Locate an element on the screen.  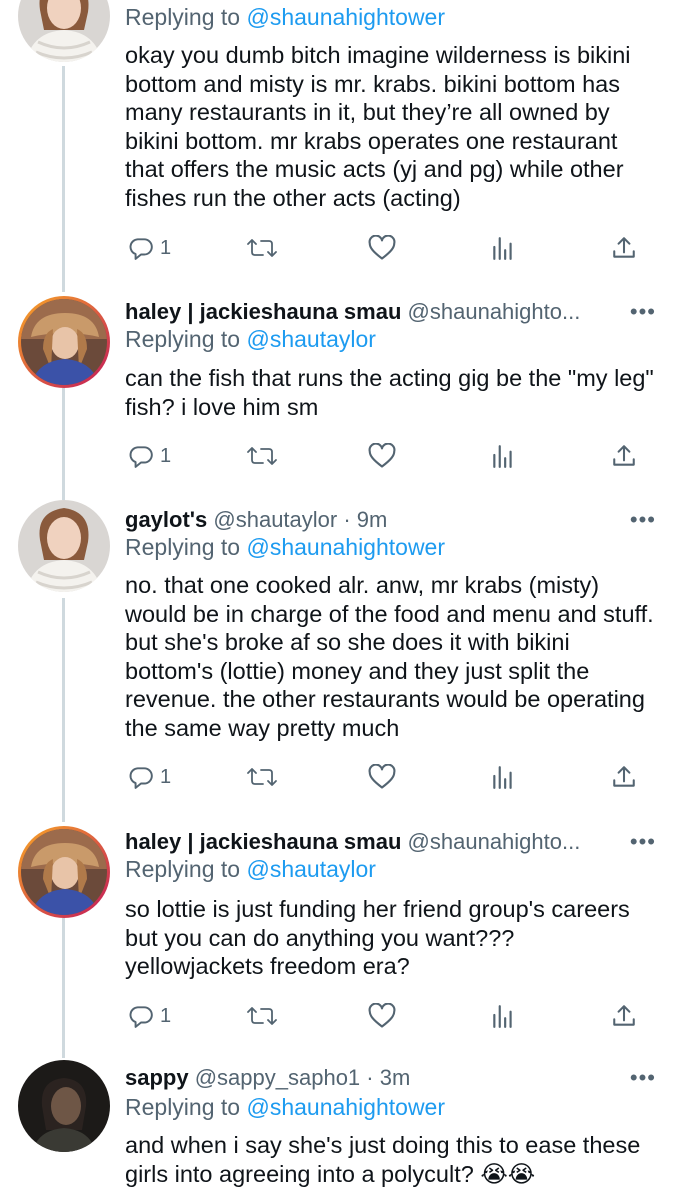
dark-photo-avatar is located at coordinates (64, 1106).